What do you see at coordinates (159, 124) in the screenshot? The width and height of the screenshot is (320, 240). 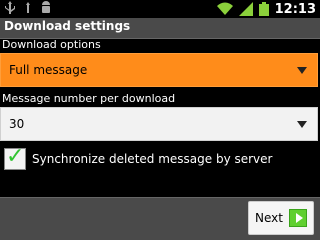 I see `message-number-dropdown: 30` at bounding box center [159, 124].